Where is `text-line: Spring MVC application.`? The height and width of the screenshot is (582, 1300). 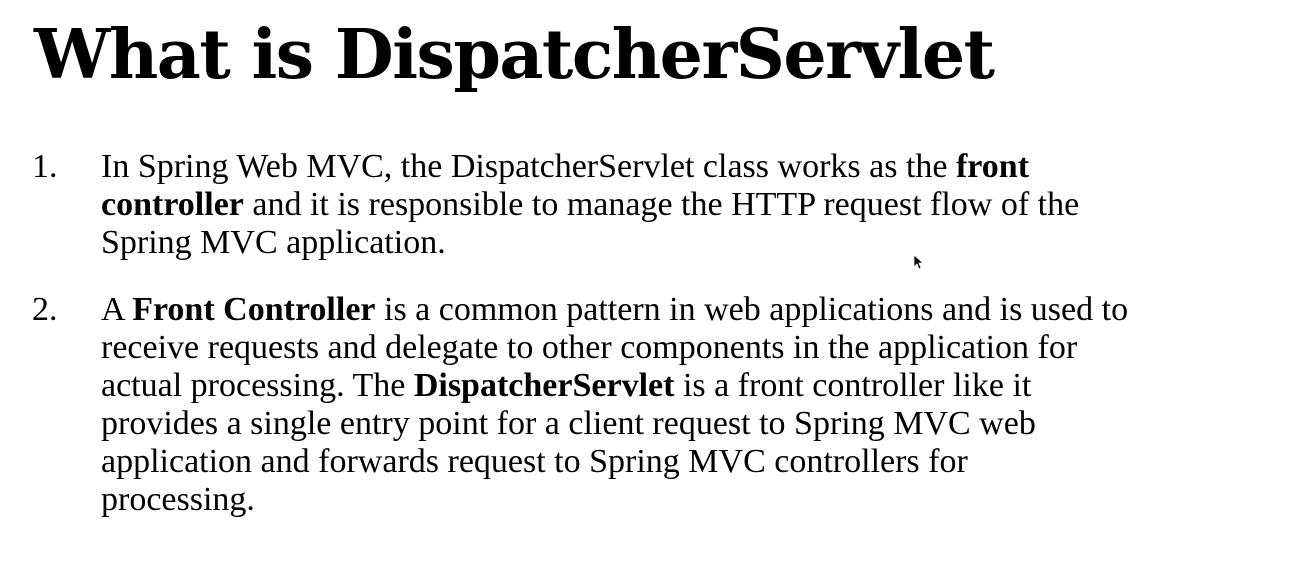
text-line: Spring MVC application. is located at coordinates (693, 243).